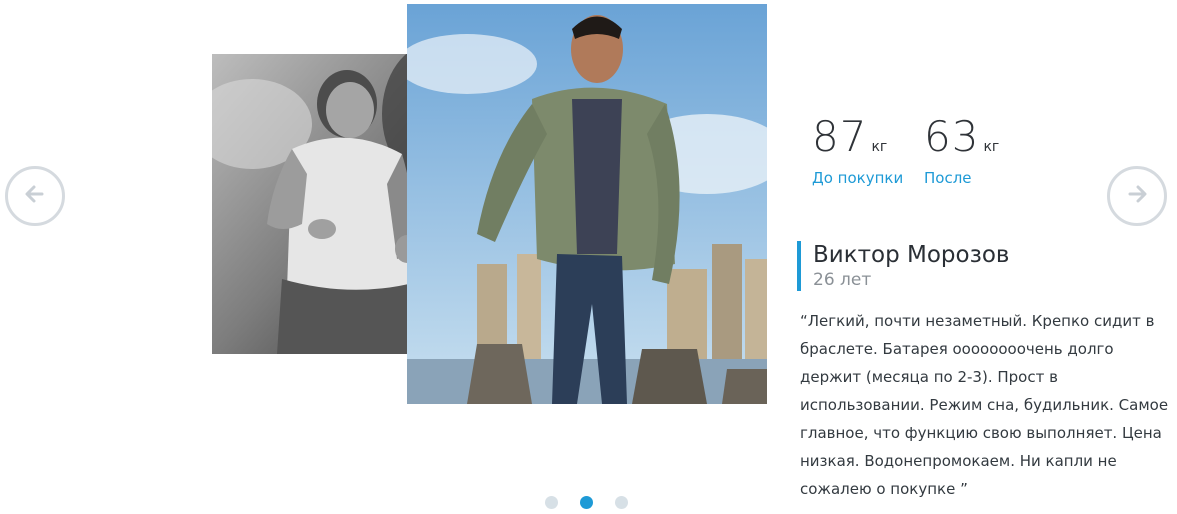  I want to click on arrow-right-icon, so click(1137, 196).